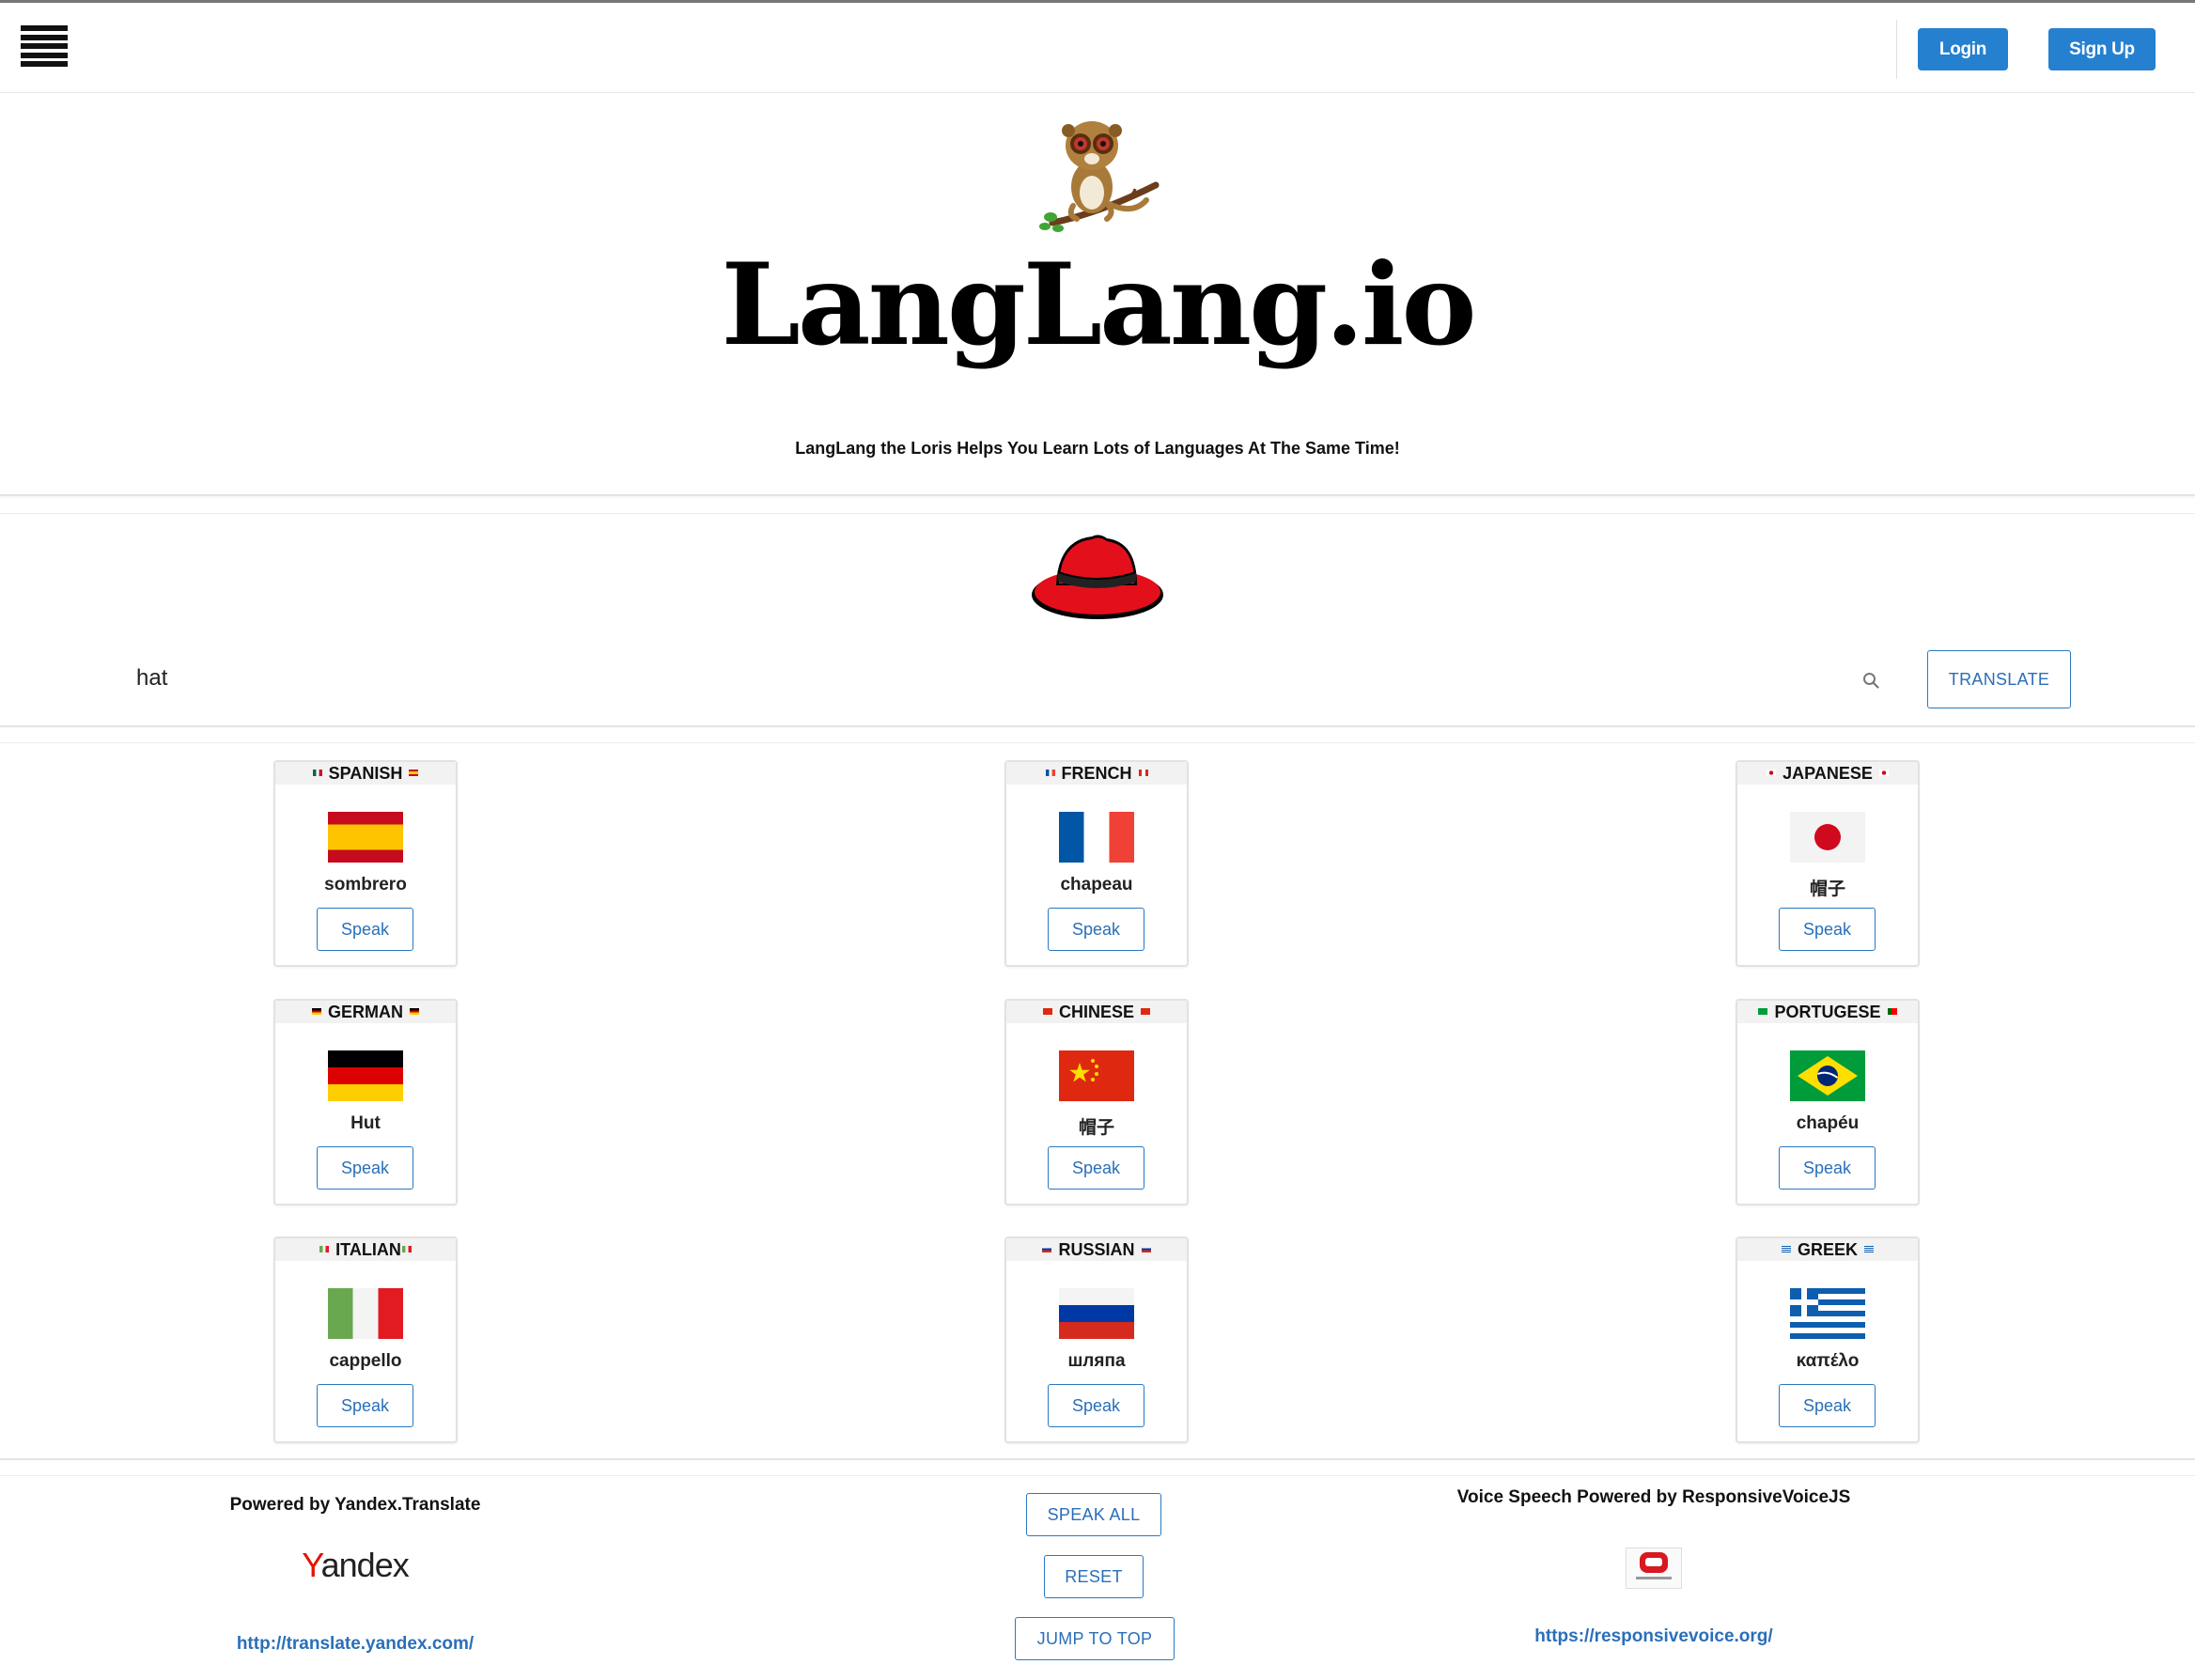 This screenshot has height=1680, width=2195. Describe the element at coordinates (1083, 1070) in the screenshot. I see `china-stars-icon` at that location.